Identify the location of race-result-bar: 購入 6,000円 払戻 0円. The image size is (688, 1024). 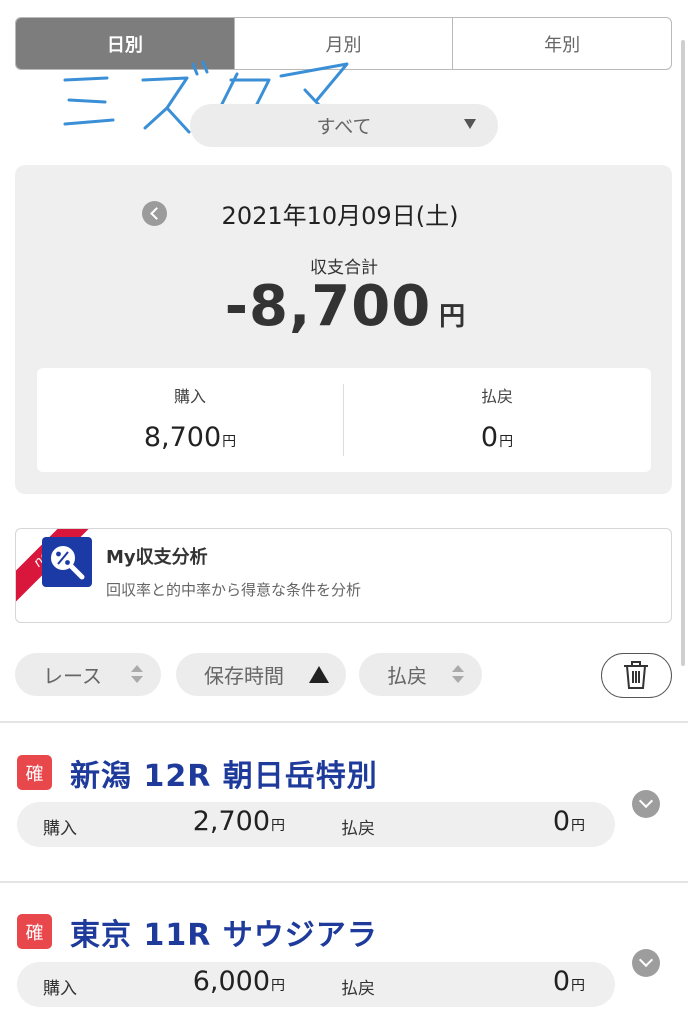
(316, 984).